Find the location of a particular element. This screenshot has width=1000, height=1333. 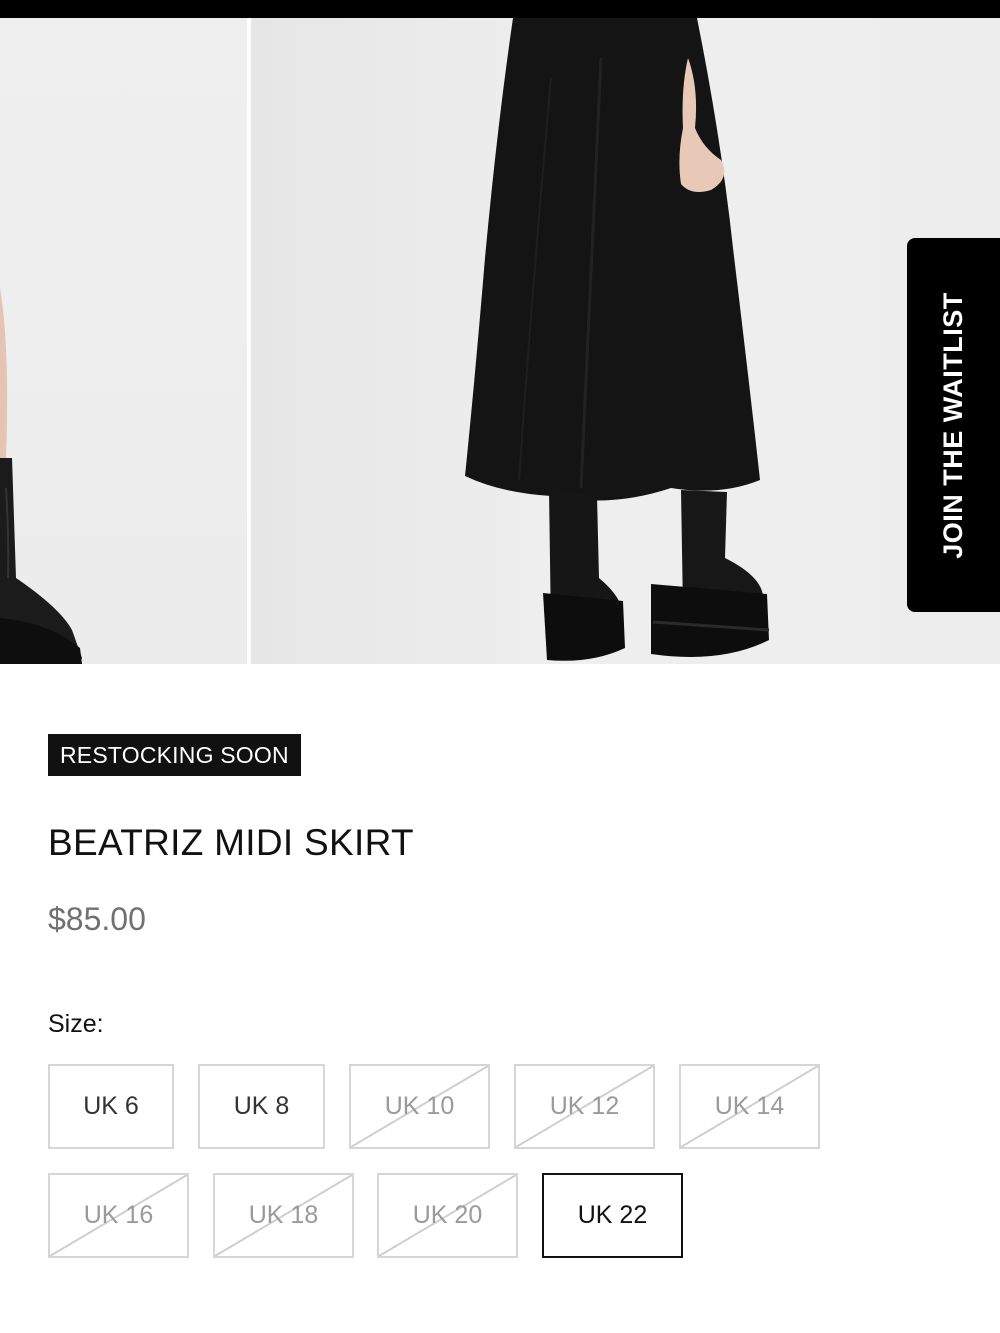

status-badge: RESTOCKING SOON is located at coordinates (174, 755).